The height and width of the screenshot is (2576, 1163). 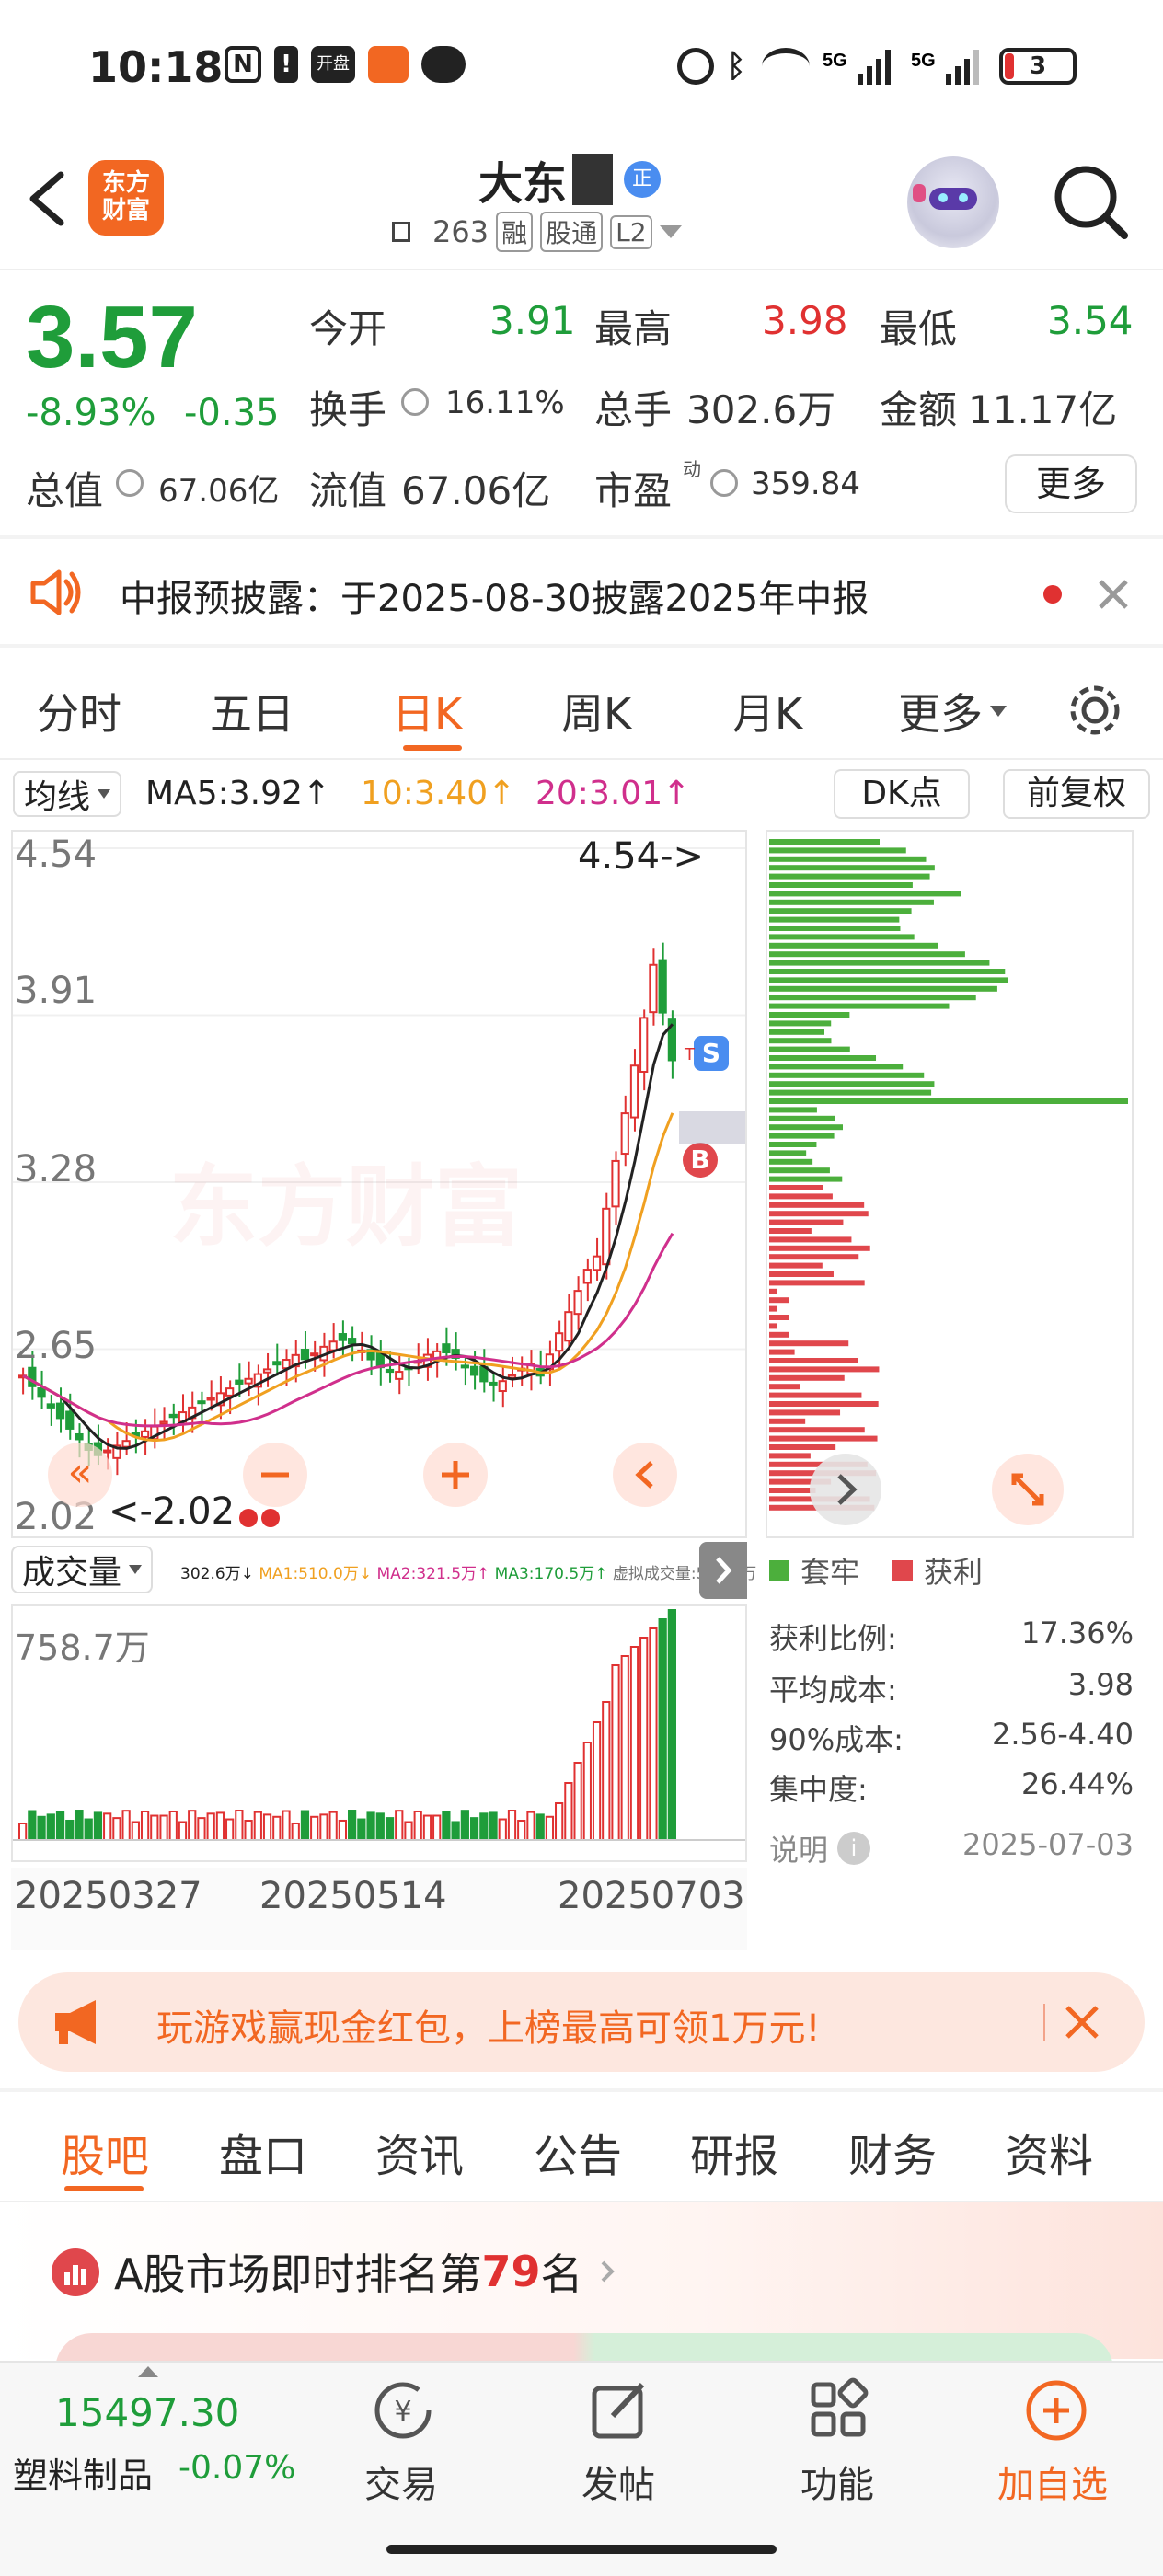 I want to click on turnover-label: 换手, so click(x=348, y=409).